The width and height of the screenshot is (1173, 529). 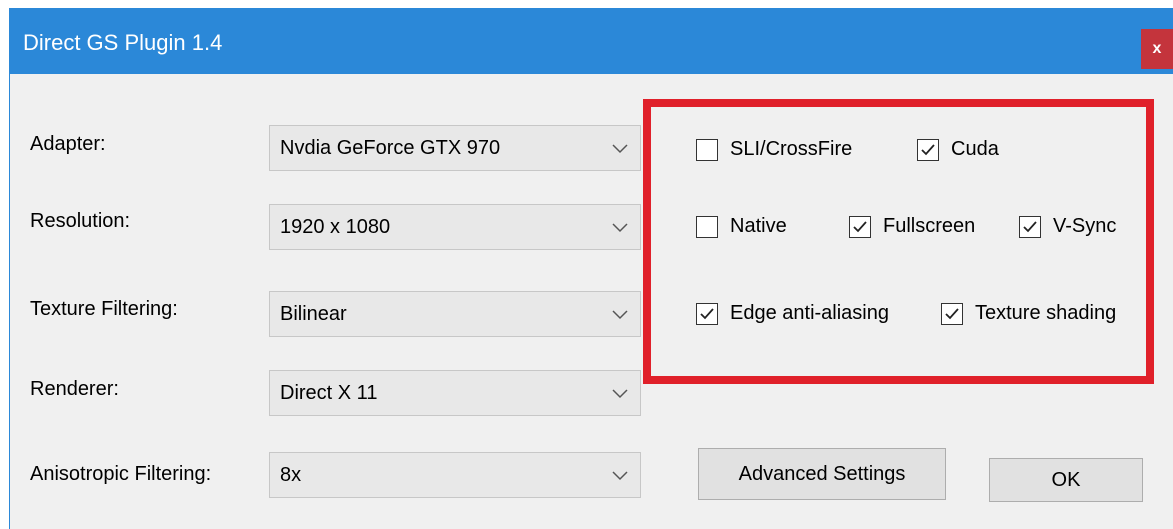 What do you see at coordinates (291, 475) in the screenshot?
I see `anisotropic-filtering-value: 8x` at bounding box center [291, 475].